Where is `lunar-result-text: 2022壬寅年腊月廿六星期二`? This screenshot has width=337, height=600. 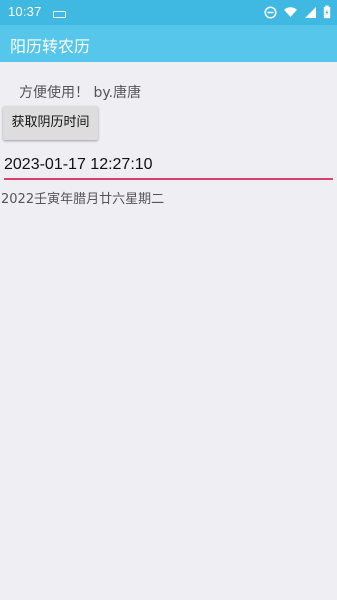
lunar-result-text: 2022壬寅年腊月廿六星期二 is located at coordinates (83, 199).